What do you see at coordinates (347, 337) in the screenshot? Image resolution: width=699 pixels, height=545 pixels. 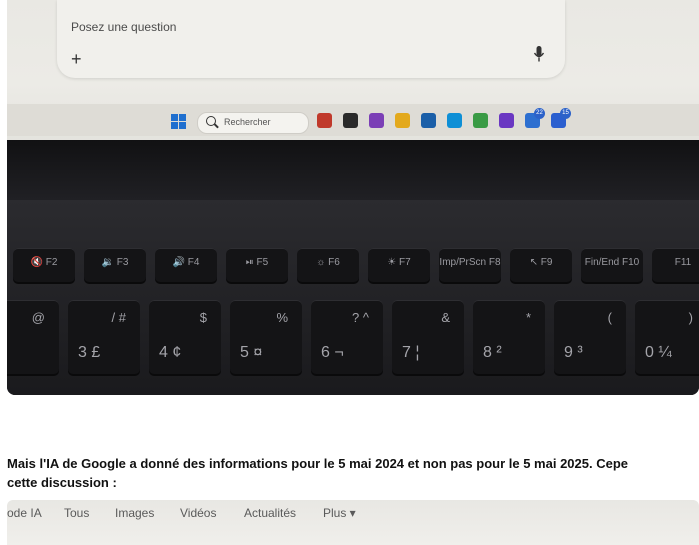 I see `number-key: ? ^ 6 ¬` at bounding box center [347, 337].